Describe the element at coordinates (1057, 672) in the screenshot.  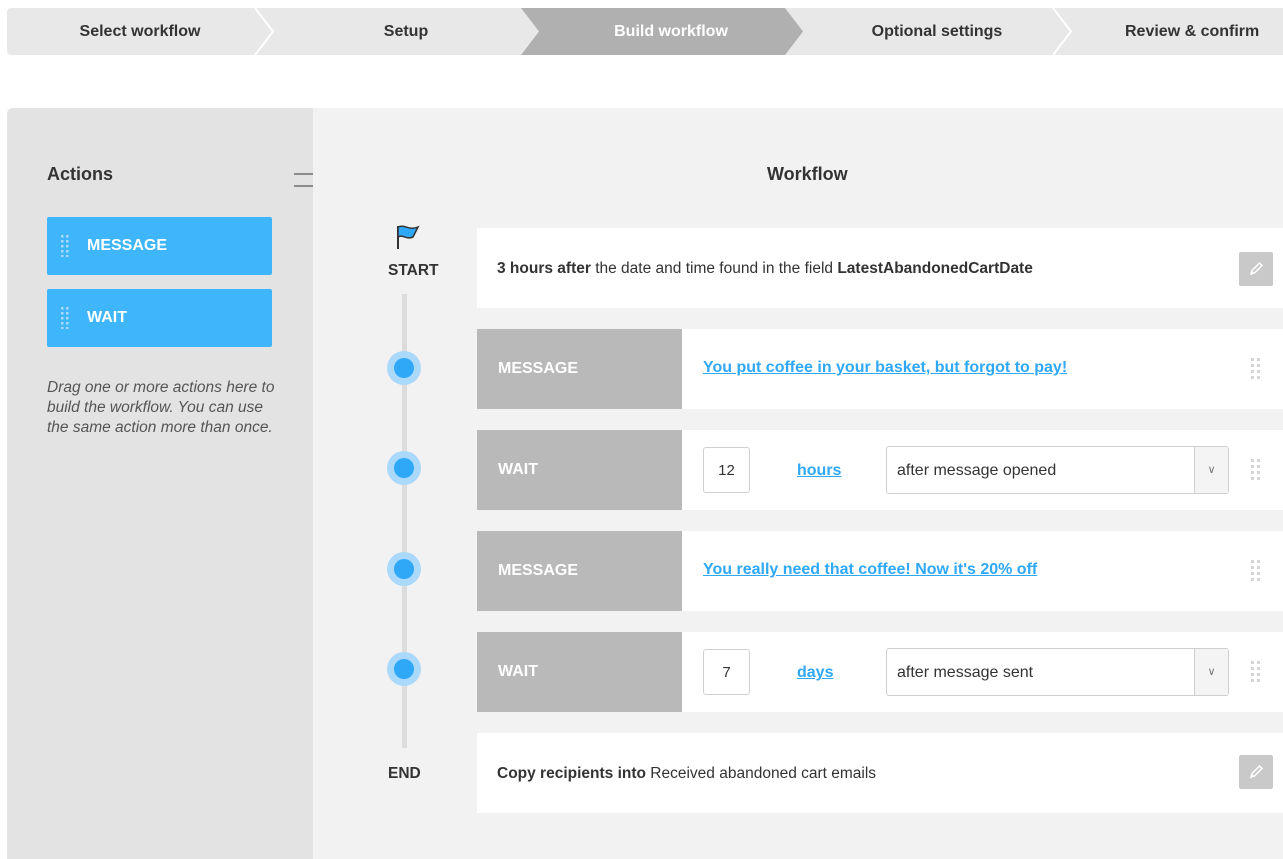
I see `wait-condition-select: after message sent ∨` at that location.